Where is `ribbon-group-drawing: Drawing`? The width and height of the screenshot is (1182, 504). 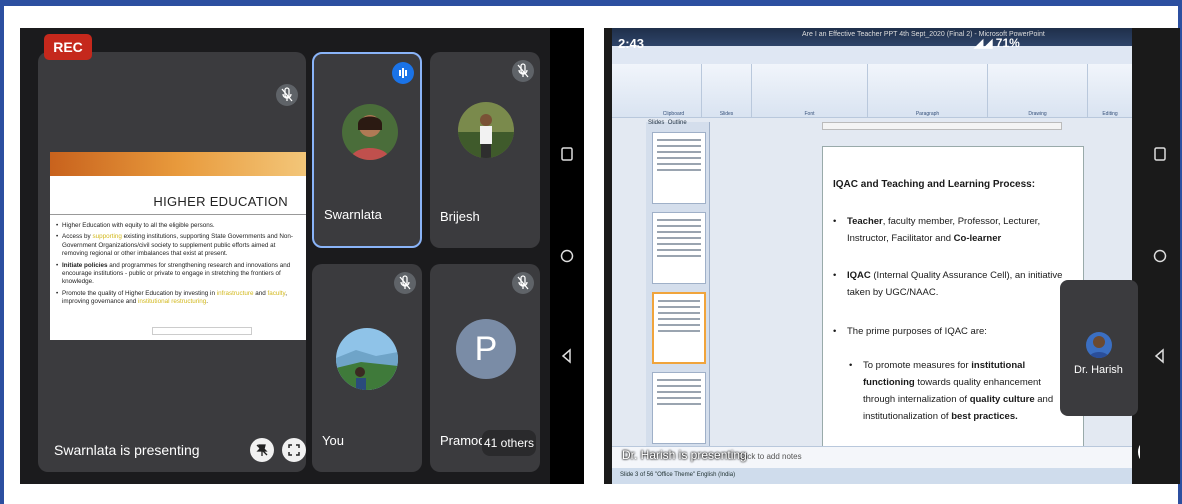
ribbon-group-drawing: Drawing is located at coordinates (1038, 91).